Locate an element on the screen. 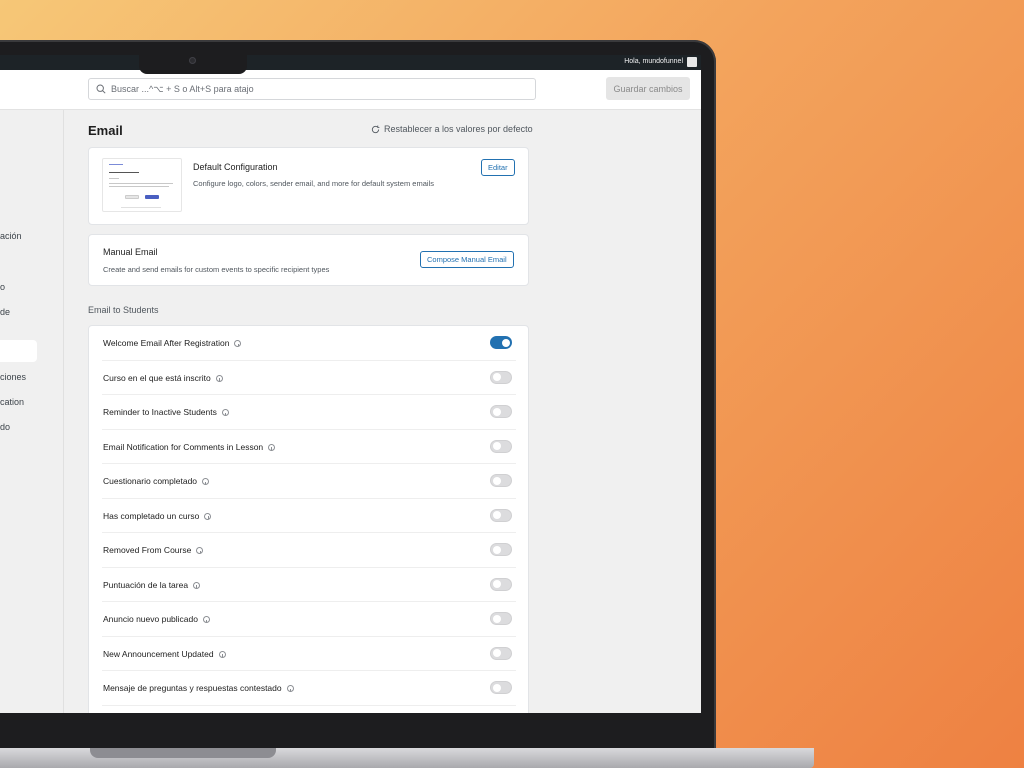 The width and height of the screenshot is (1024, 768). default-configuration-title: Default Configuration is located at coordinates (235, 167).